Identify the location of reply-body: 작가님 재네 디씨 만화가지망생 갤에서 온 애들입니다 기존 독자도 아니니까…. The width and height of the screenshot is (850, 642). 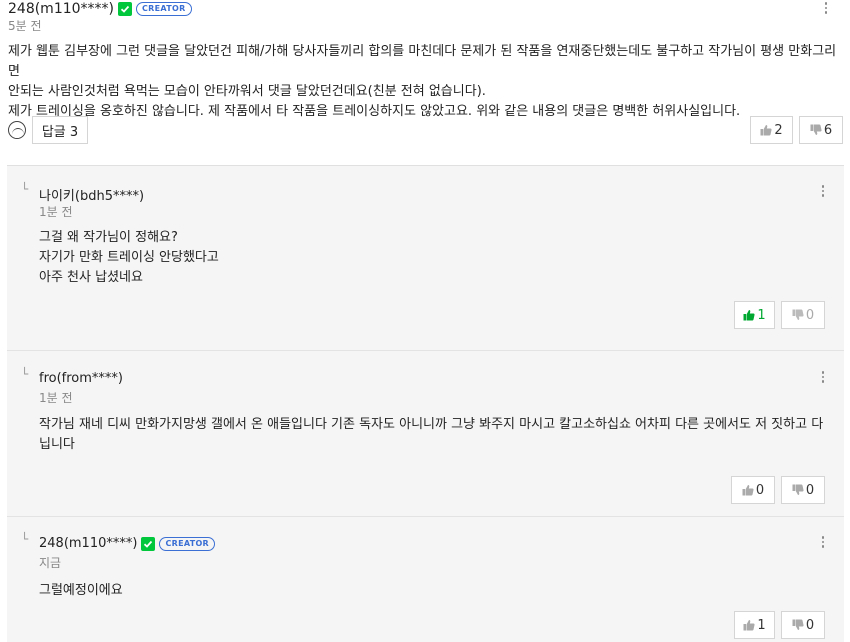
(431, 434).